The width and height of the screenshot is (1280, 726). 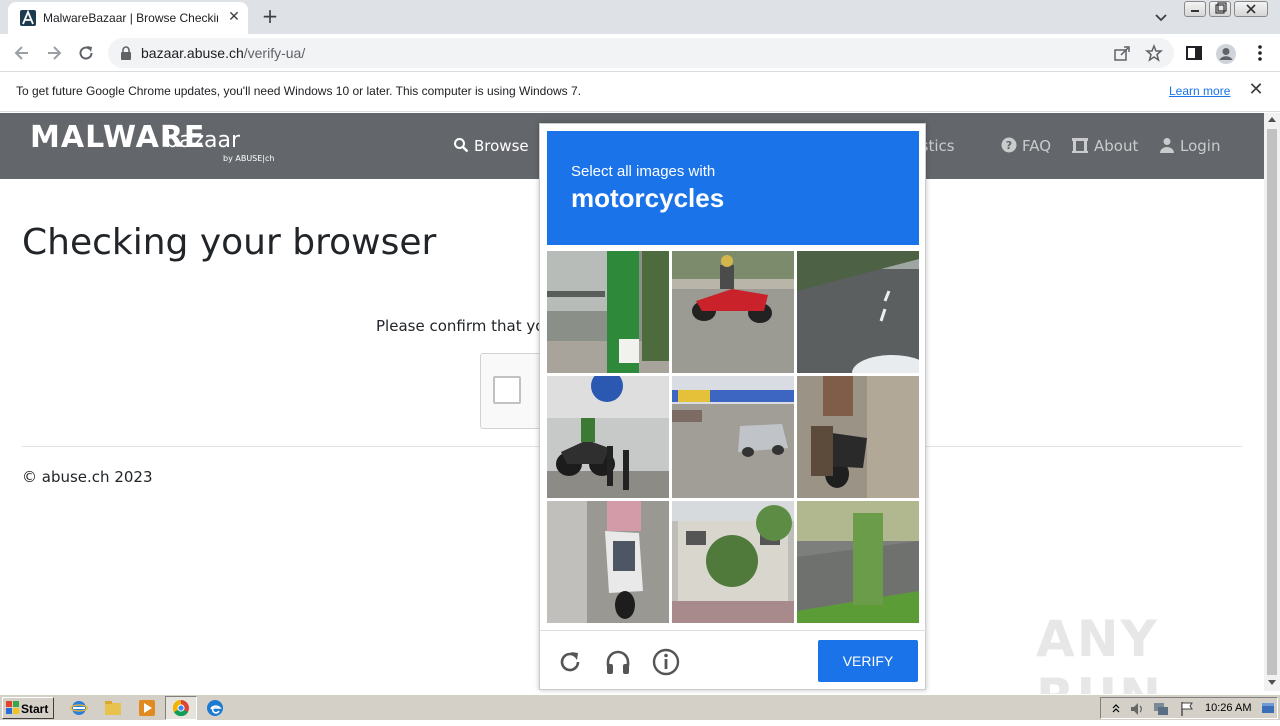 What do you see at coordinates (1268, 708) in the screenshot?
I see `show-desktop-icon` at bounding box center [1268, 708].